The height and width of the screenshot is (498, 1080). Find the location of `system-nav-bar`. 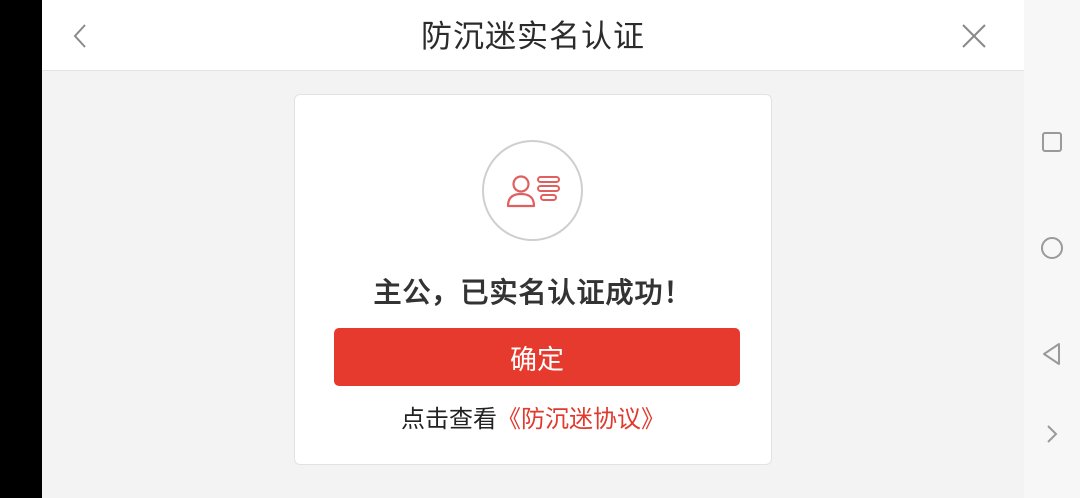

system-nav-bar is located at coordinates (1052, 249).